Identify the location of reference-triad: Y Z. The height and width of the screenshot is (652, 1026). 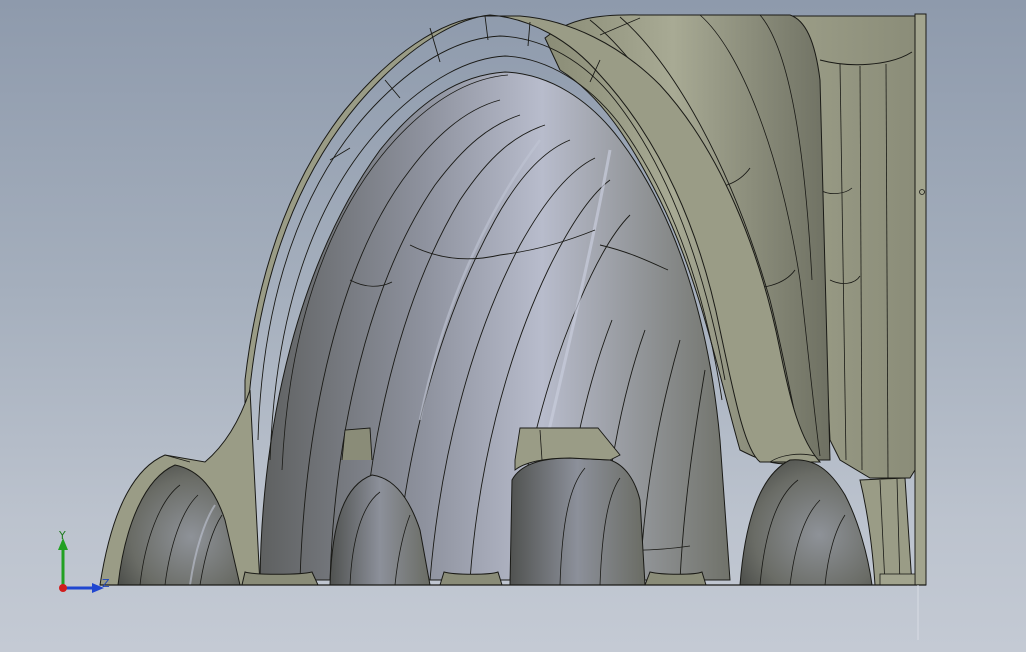
(83, 563).